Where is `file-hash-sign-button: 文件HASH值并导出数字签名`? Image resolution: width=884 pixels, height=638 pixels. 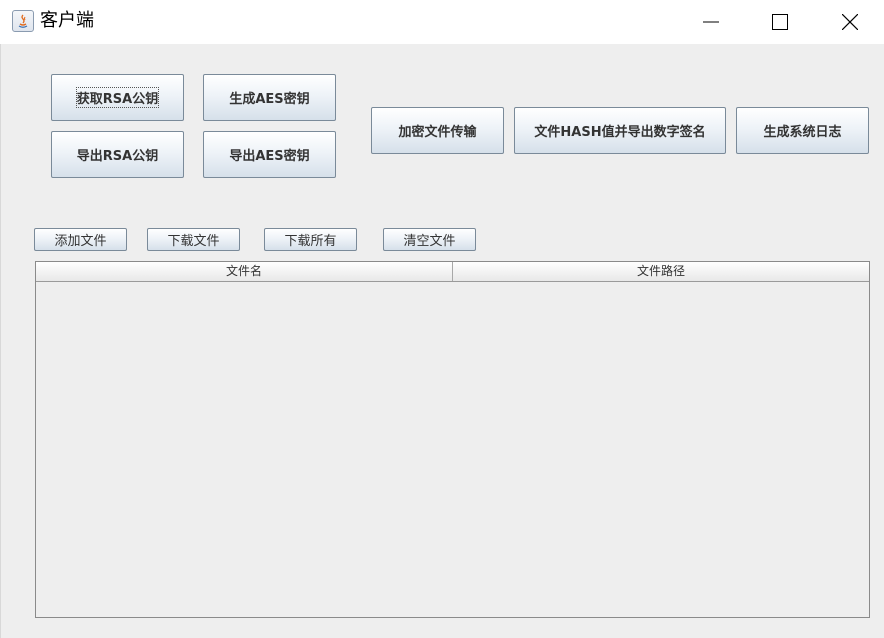
file-hash-sign-button: 文件HASH值并导出数字签名 is located at coordinates (620, 130).